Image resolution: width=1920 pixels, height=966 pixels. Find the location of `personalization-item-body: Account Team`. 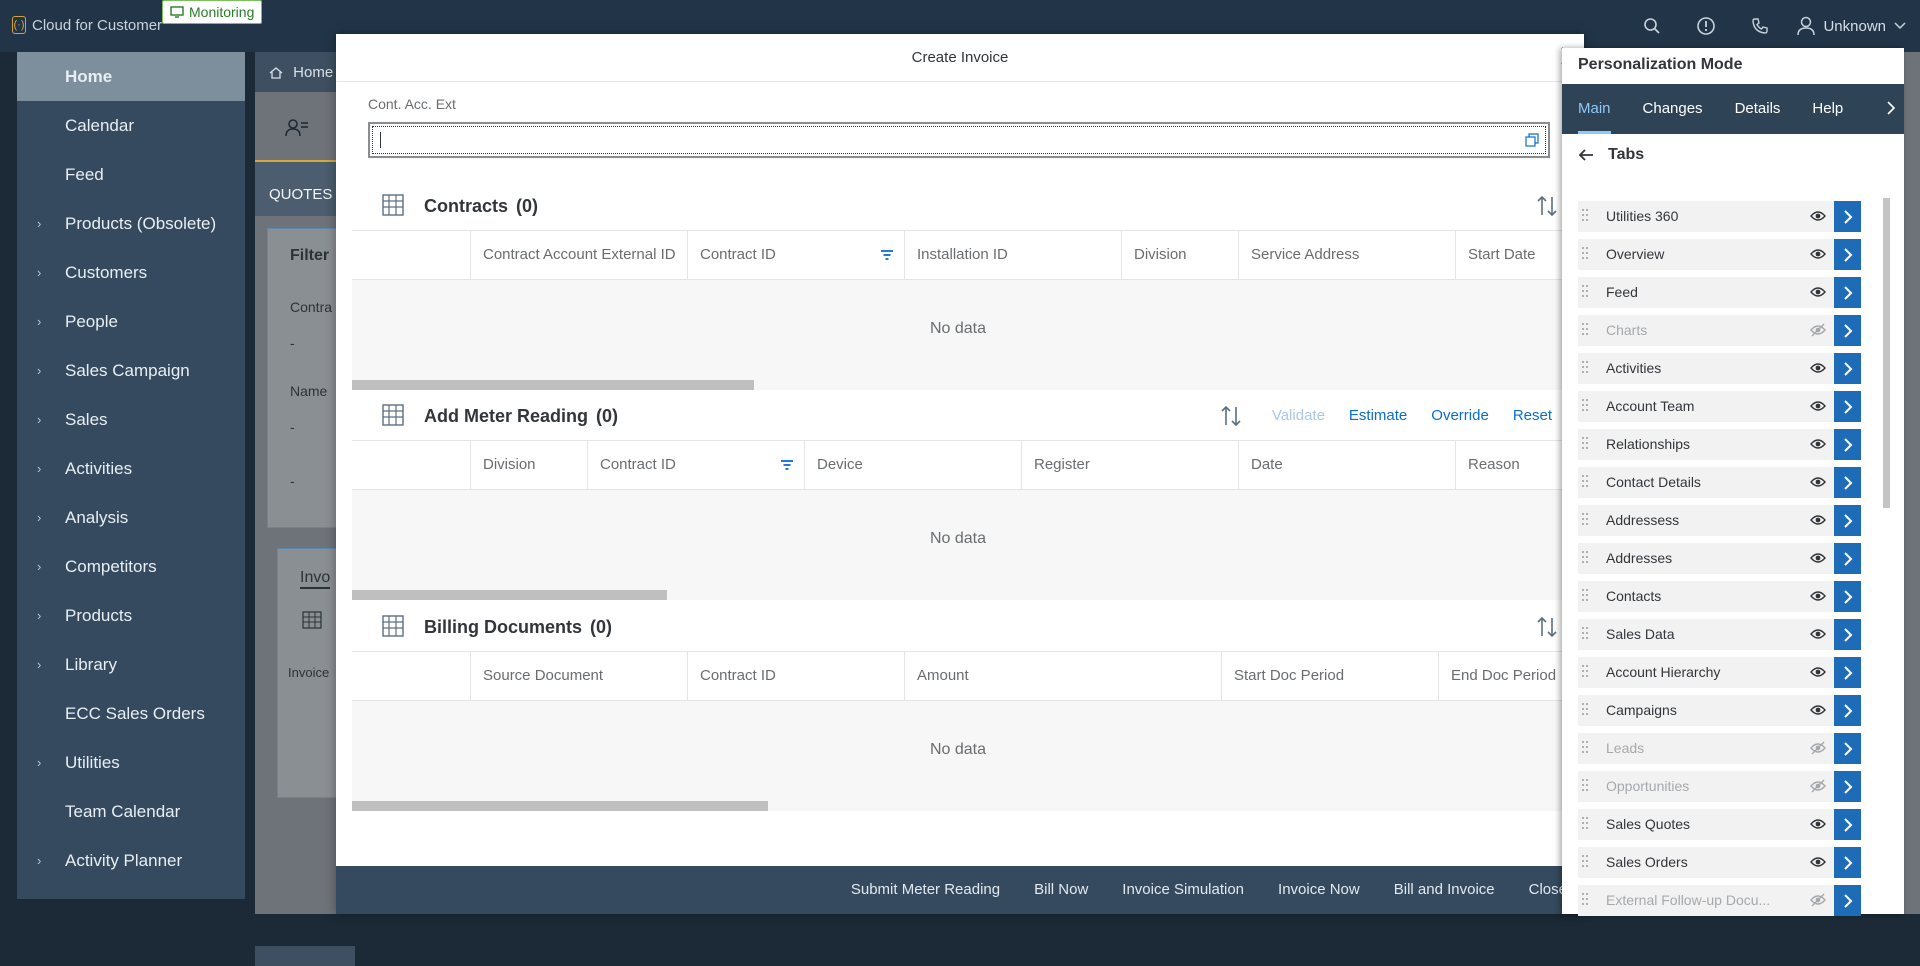

personalization-item-body: Account Team is located at coordinates (1706, 406).